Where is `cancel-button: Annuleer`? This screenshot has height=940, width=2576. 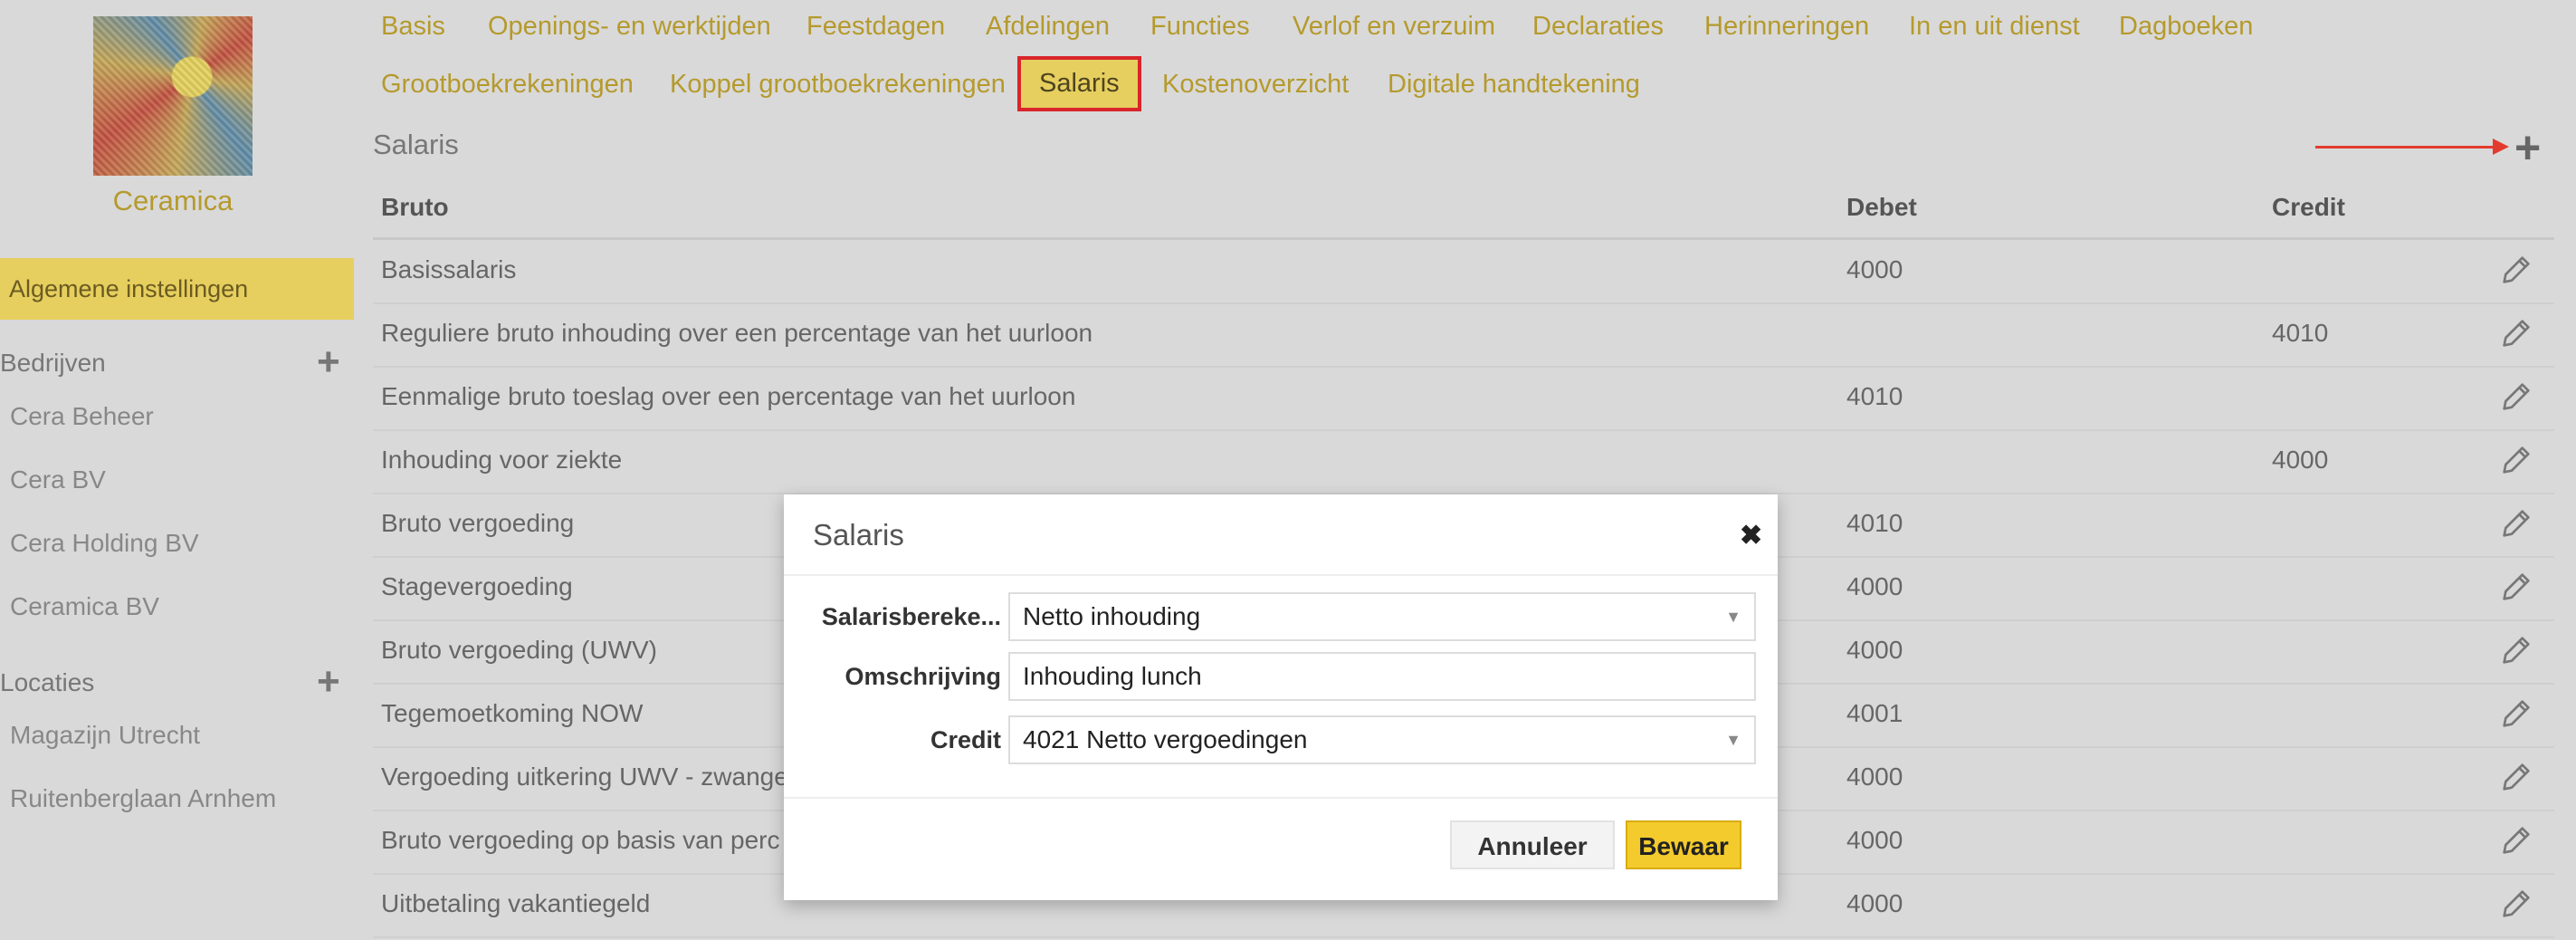
cancel-button: Annuleer is located at coordinates (1533, 844).